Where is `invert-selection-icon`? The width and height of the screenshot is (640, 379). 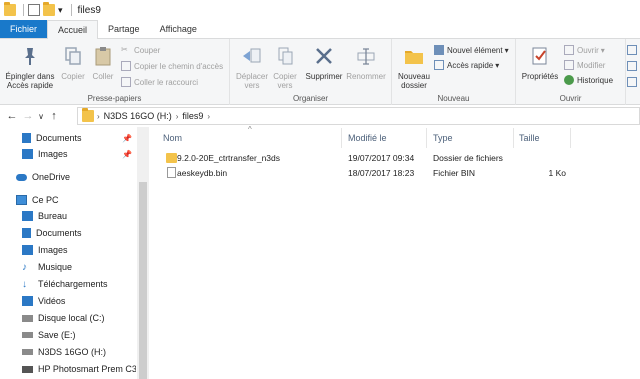 invert-selection-icon is located at coordinates (632, 82).